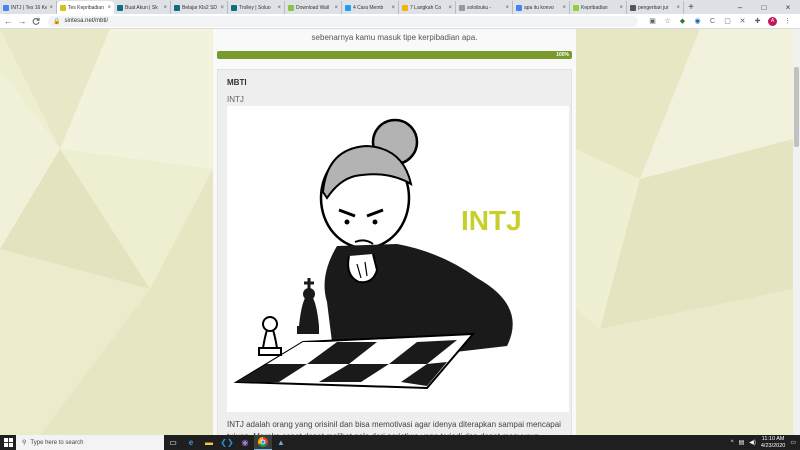  Describe the element at coordinates (742, 21) in the screenshot. I see `extension-x-icon: ✕` at that location.